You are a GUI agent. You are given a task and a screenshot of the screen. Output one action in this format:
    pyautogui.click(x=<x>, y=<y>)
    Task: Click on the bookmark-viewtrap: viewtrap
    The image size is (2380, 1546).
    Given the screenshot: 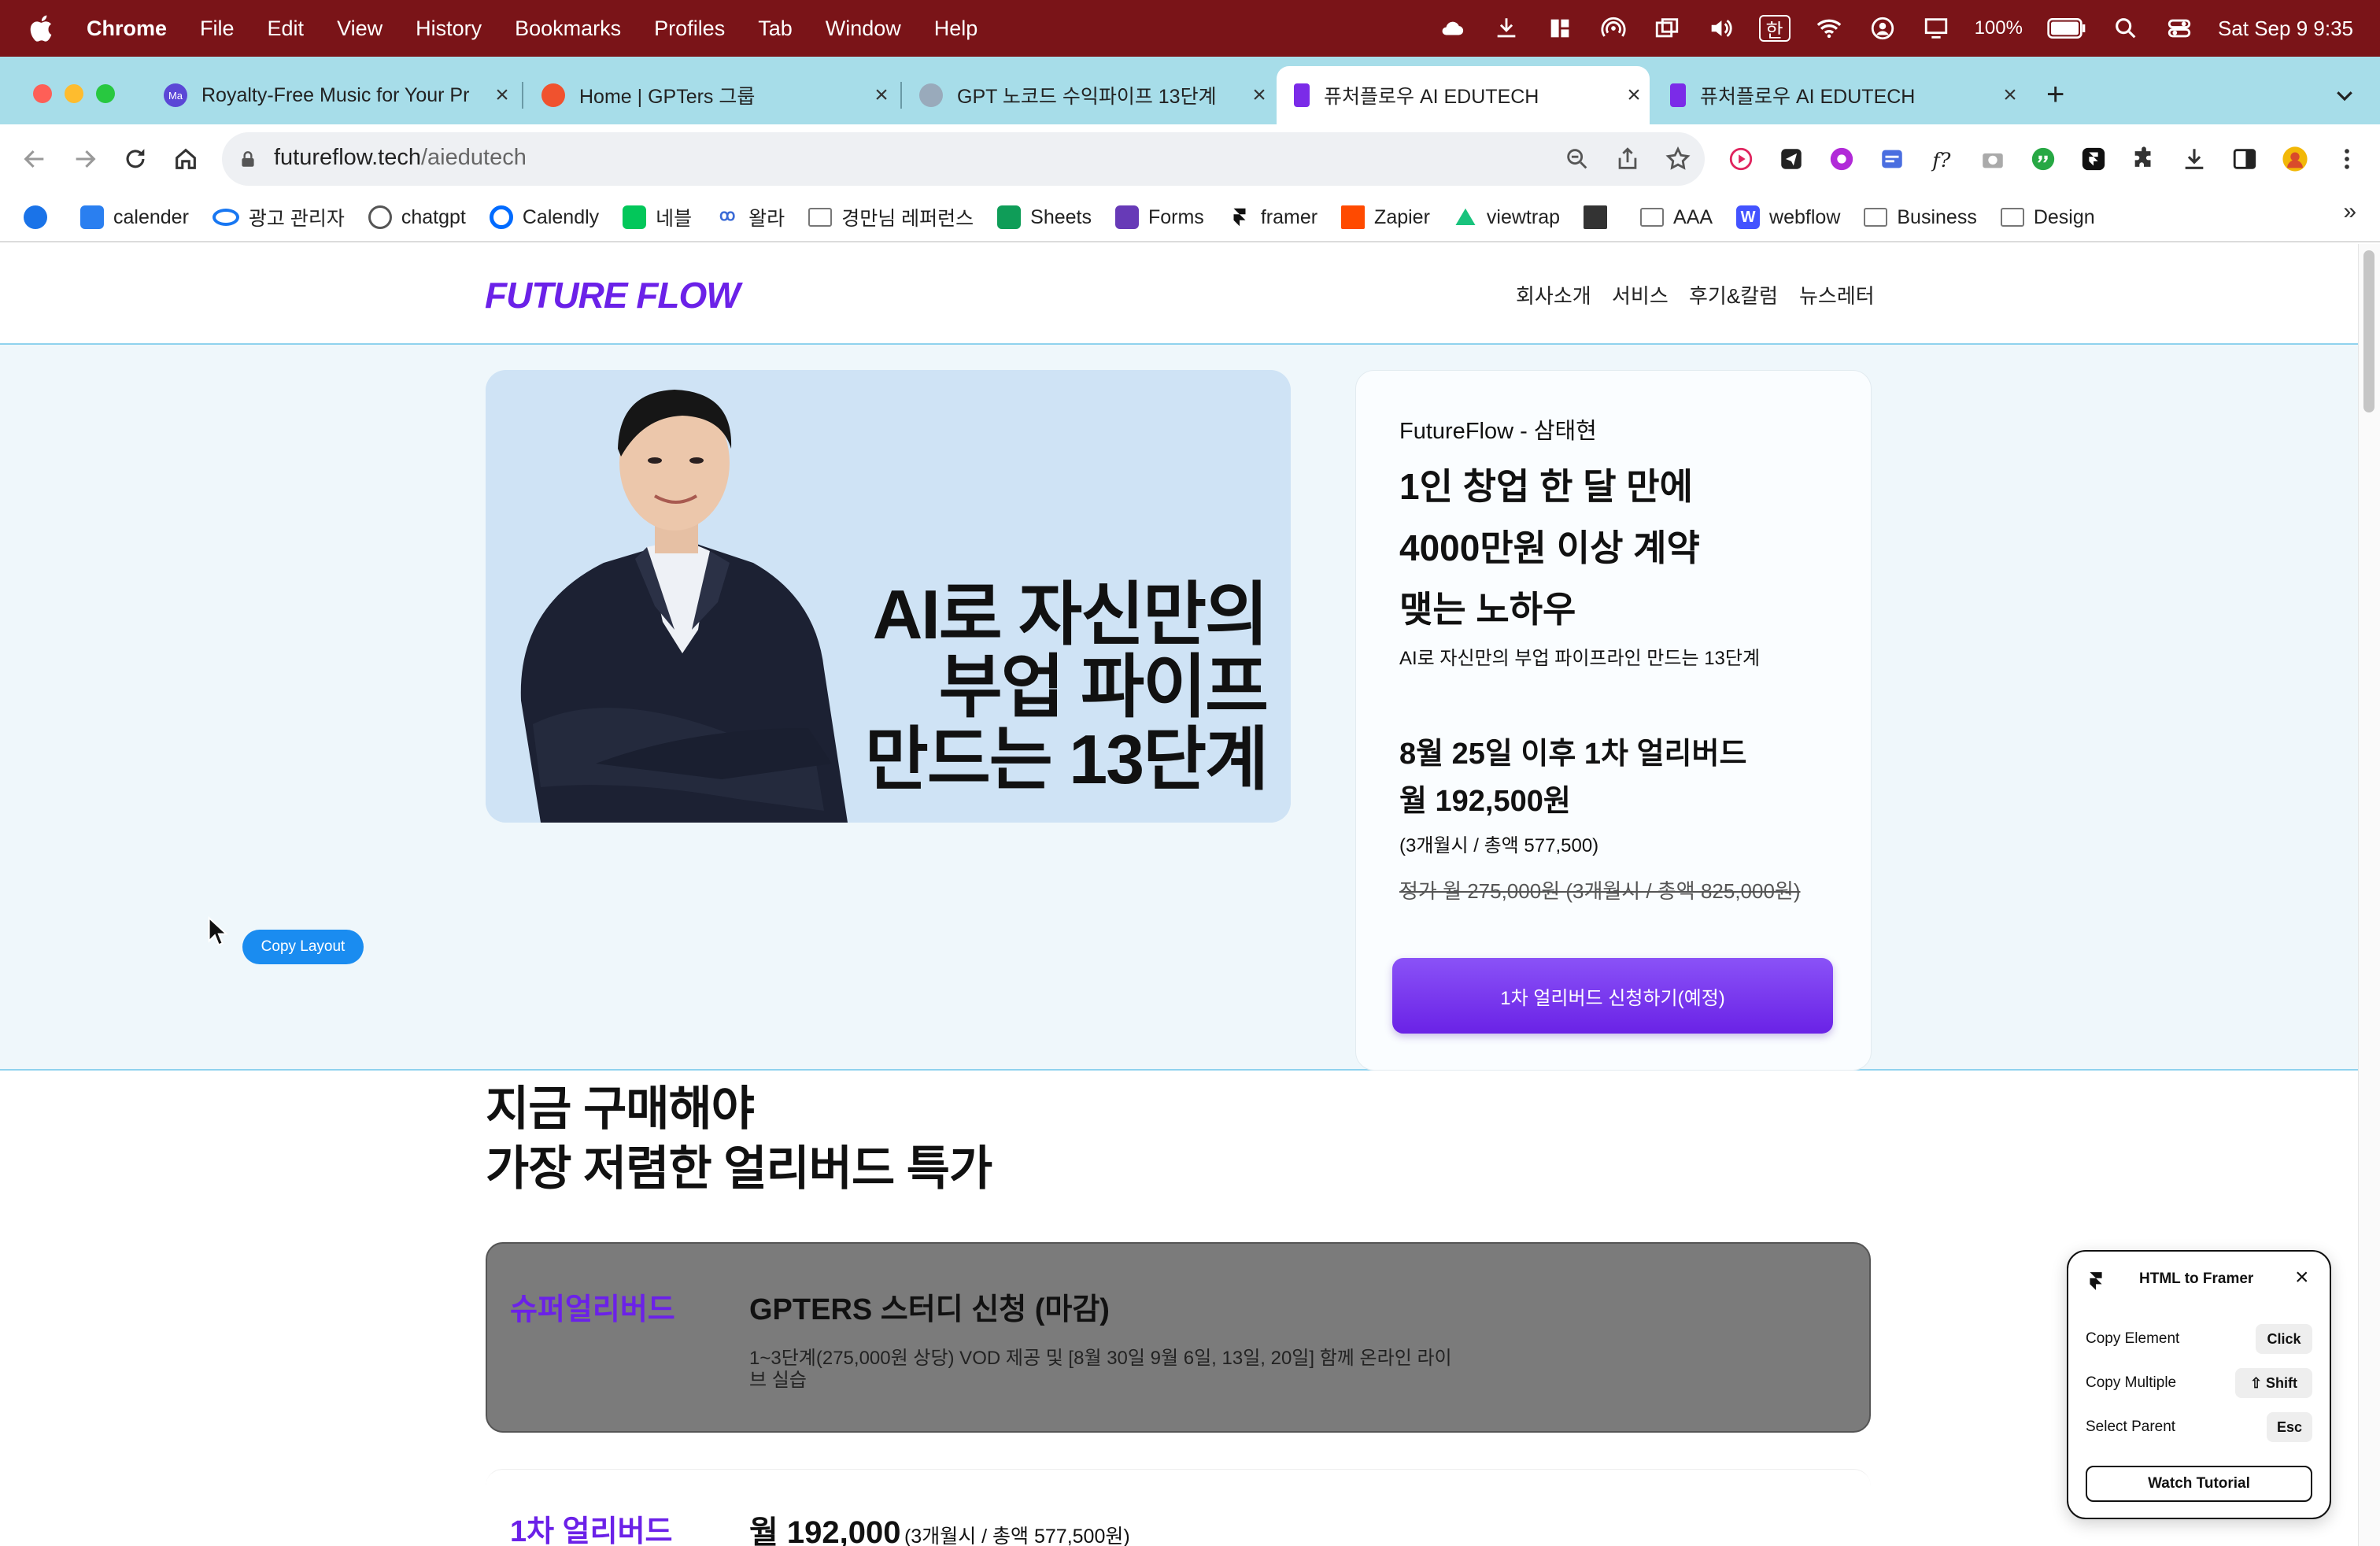 What is the action you would take?
    pyautogui.click(x=1507, y=217)
    